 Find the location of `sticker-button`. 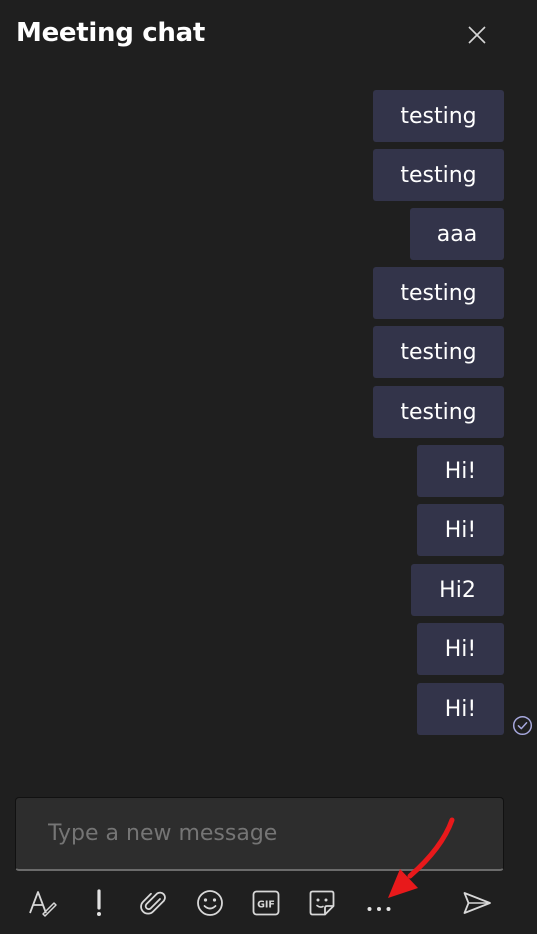

sticker-button is located at coordinates (322, 903).